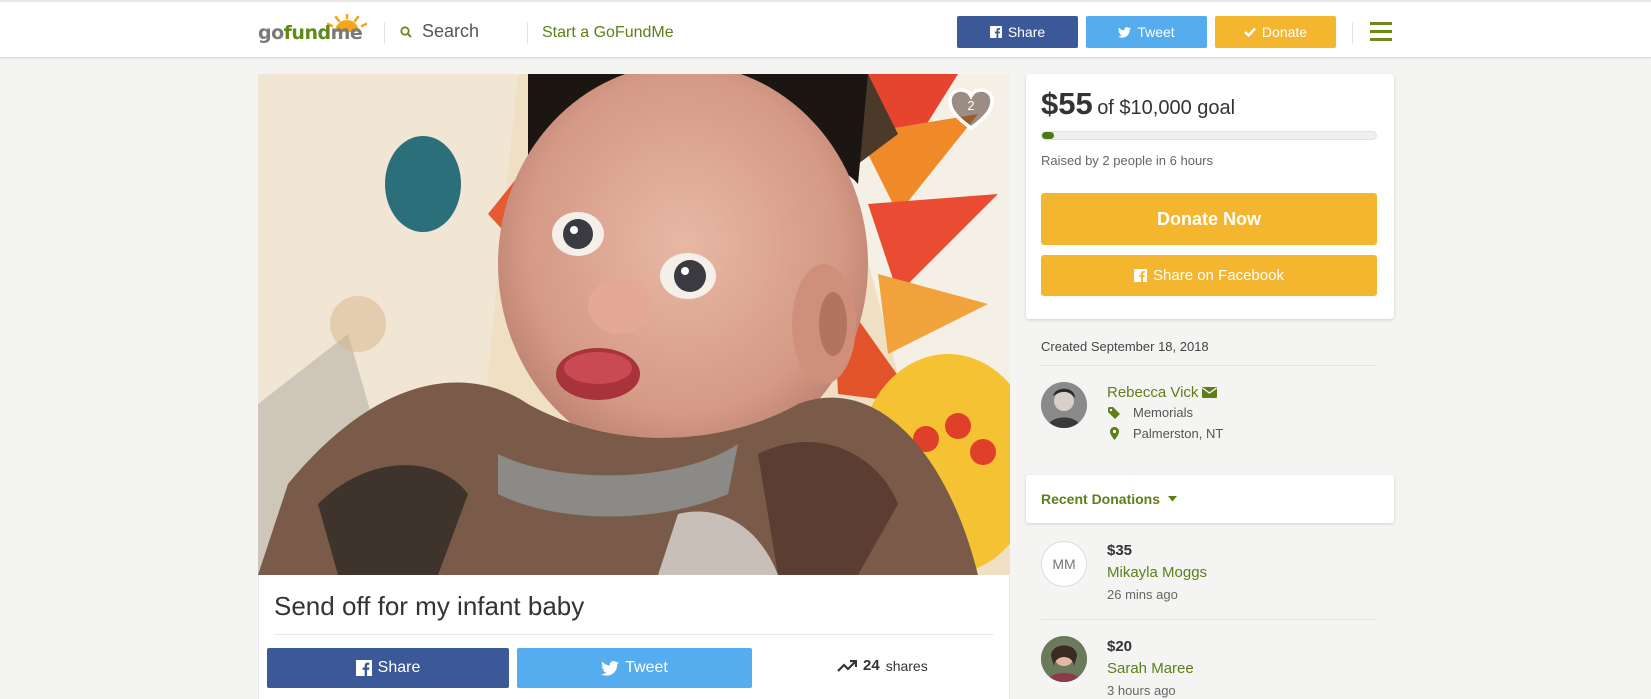 The image size is (1651, 699). Describe the element at coordinates (646, 667) in the screenshot. I see `tweet-label: Tweet` at that location.